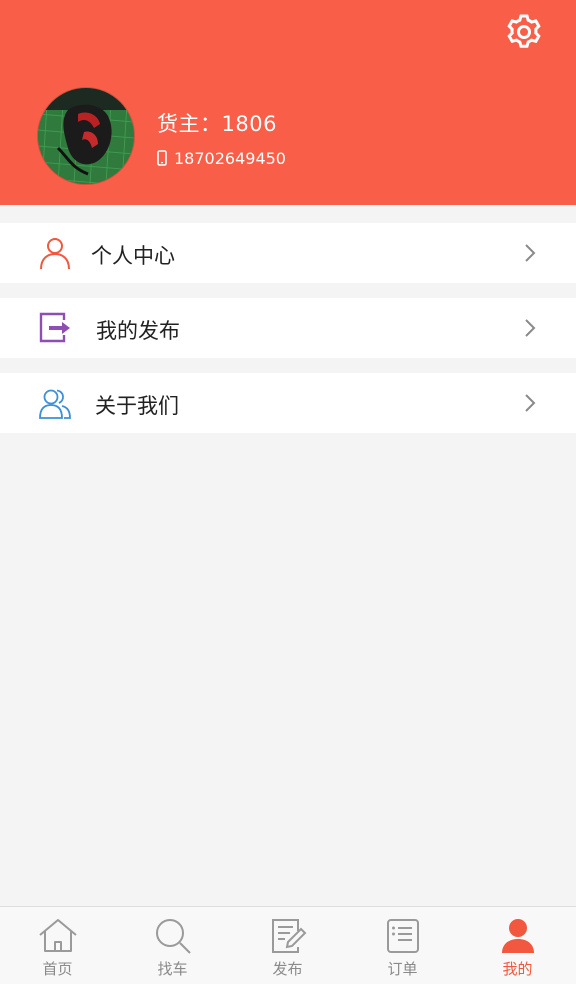 The height and width of the screenshot is (984, 576). Describe the element at coordinates (403, 936) in the screenshot. I see `order-list-icon` at that location.